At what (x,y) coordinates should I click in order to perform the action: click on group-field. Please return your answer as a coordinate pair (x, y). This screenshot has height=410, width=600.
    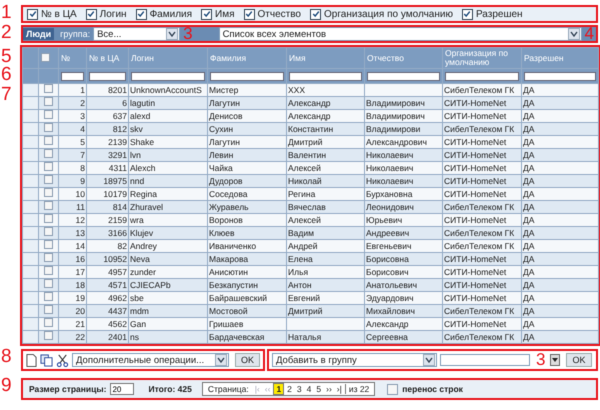
    Looking at the image, I should click on (485, 360).